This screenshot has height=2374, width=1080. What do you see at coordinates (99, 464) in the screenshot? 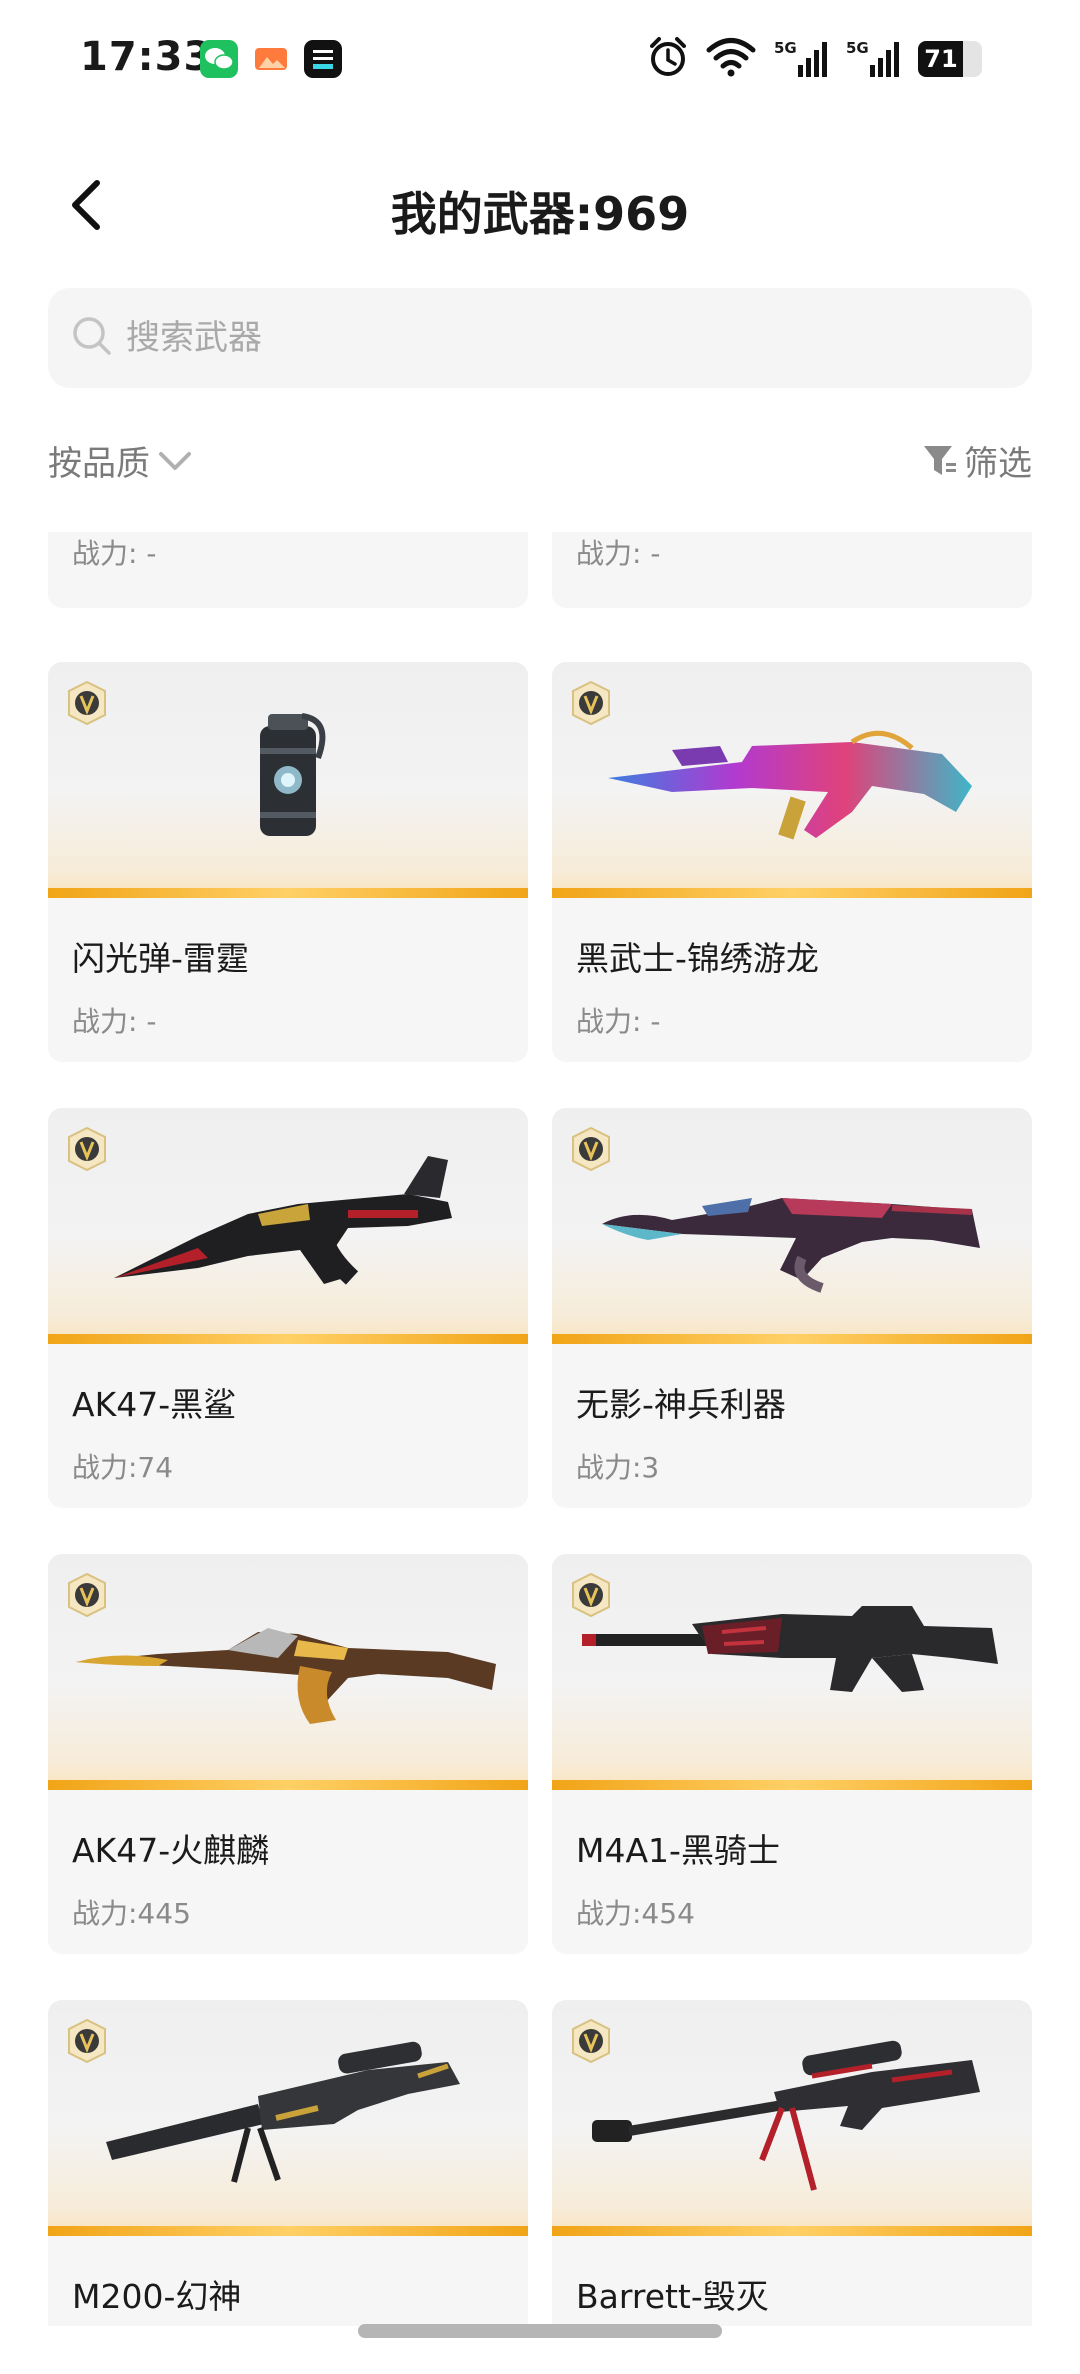
I see `sort-label: 按品质` at bounding box center [99, 464].